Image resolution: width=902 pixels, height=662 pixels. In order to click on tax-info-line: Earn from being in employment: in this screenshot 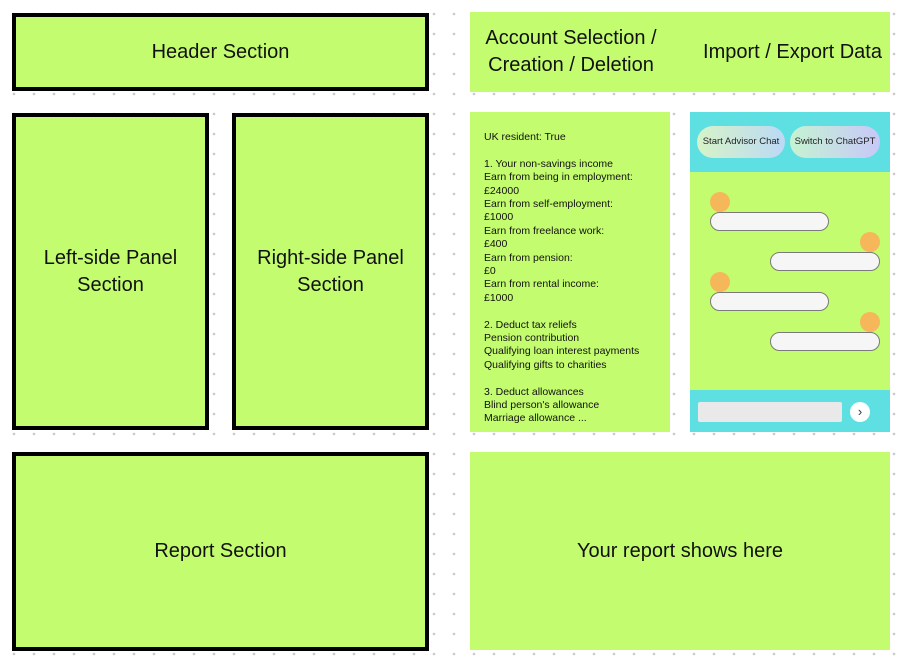, I will do `click(558, 177)`.